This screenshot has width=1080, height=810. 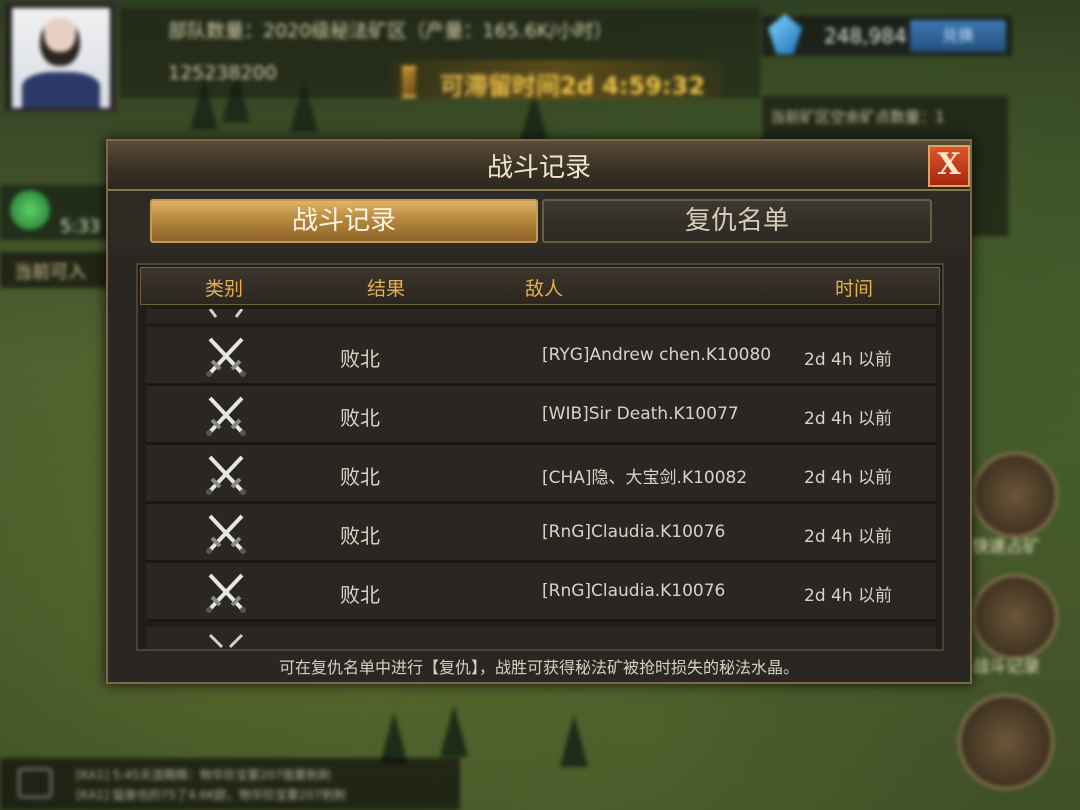 What do you see at coordinates (1015, 617) in the screenshot?
I see `battle-log-button` at bounding box center [1015, 617].